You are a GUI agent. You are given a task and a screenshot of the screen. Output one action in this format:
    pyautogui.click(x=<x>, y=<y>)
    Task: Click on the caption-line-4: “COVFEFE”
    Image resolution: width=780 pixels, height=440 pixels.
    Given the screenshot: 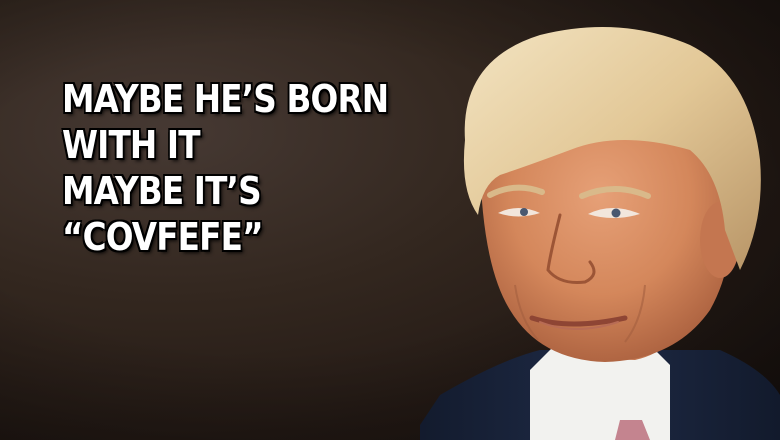 What is the action you would take?
    pyautogui.click(x=163, y=237)
    